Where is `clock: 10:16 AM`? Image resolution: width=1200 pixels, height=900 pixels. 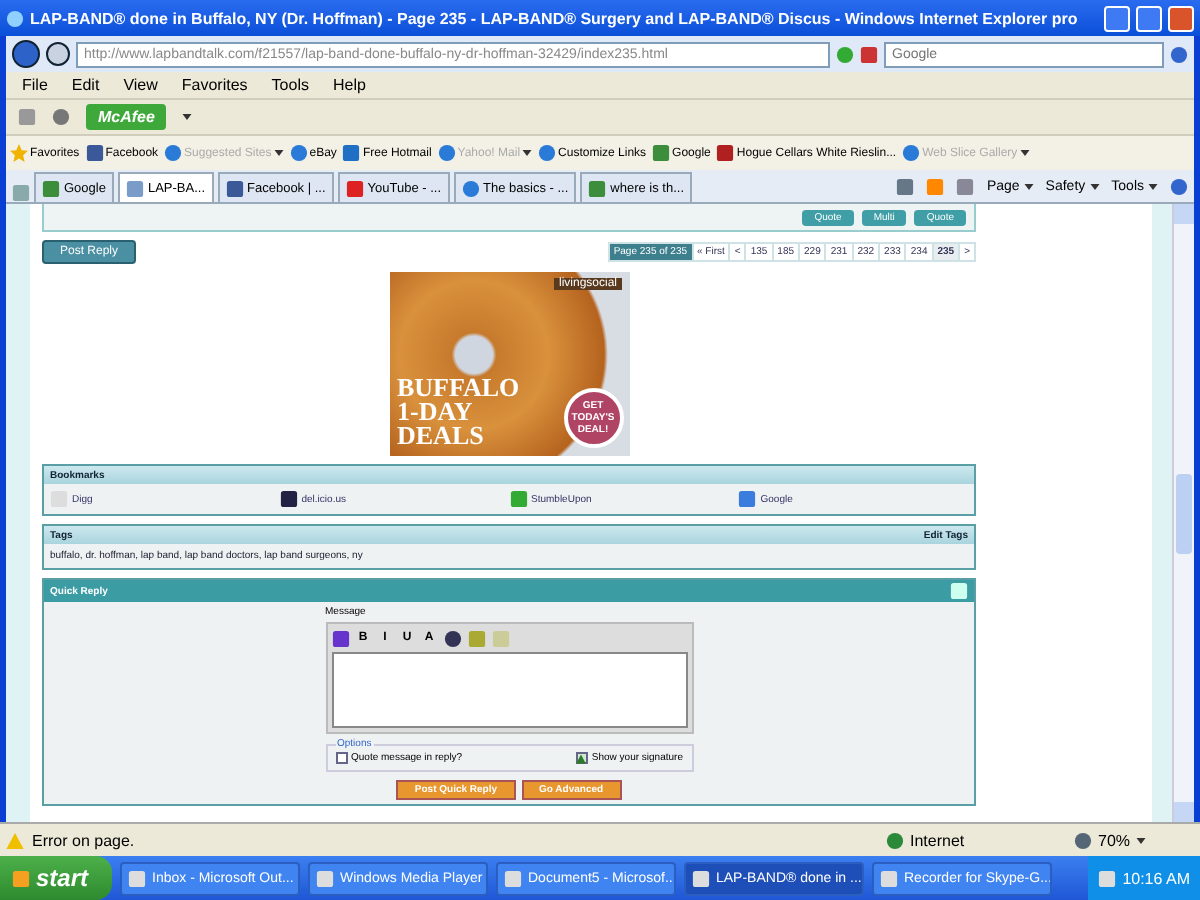
clock: 10:16 AM is located at coordinates (1156, 878).